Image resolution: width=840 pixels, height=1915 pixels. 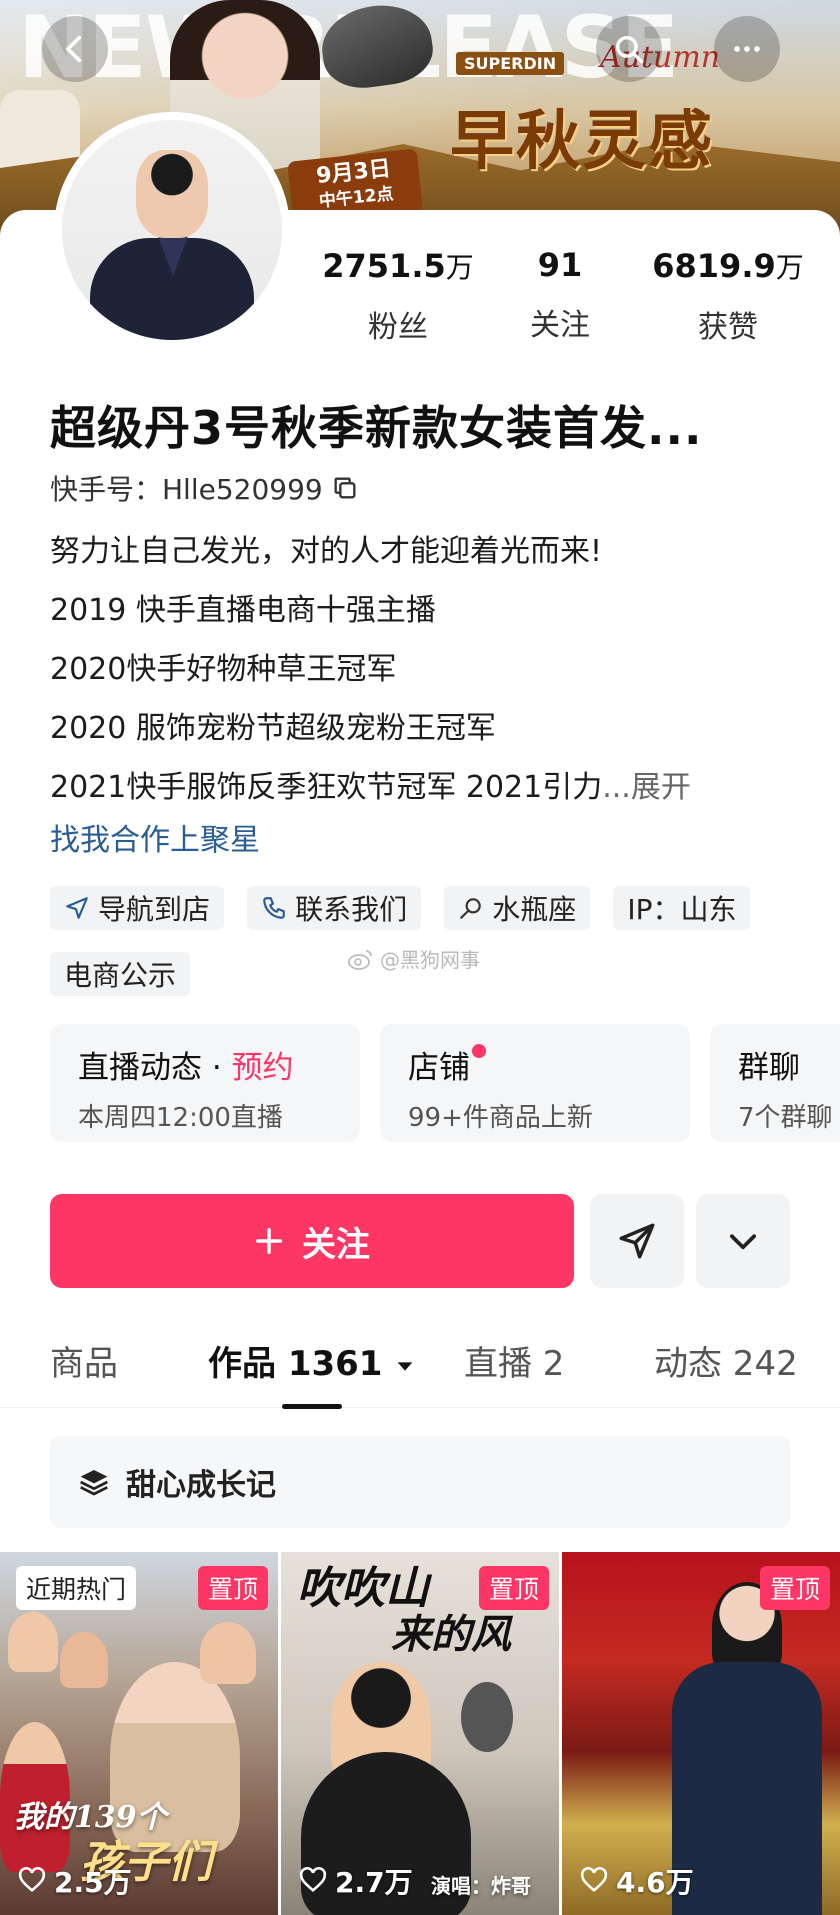 I want to click on tag-contact: 联系我们, so click(x=334, y=908).